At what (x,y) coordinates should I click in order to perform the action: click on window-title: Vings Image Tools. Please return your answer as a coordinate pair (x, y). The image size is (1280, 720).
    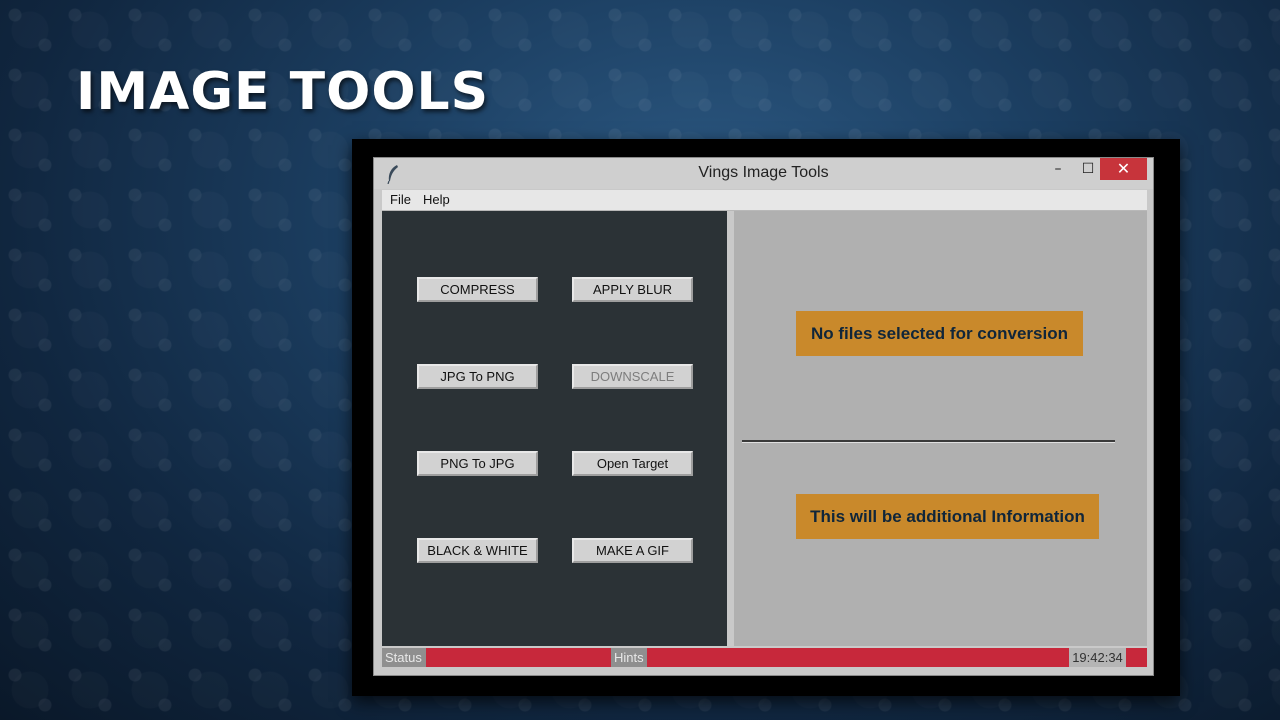
    Looking at the image, I should click on (763, 172).